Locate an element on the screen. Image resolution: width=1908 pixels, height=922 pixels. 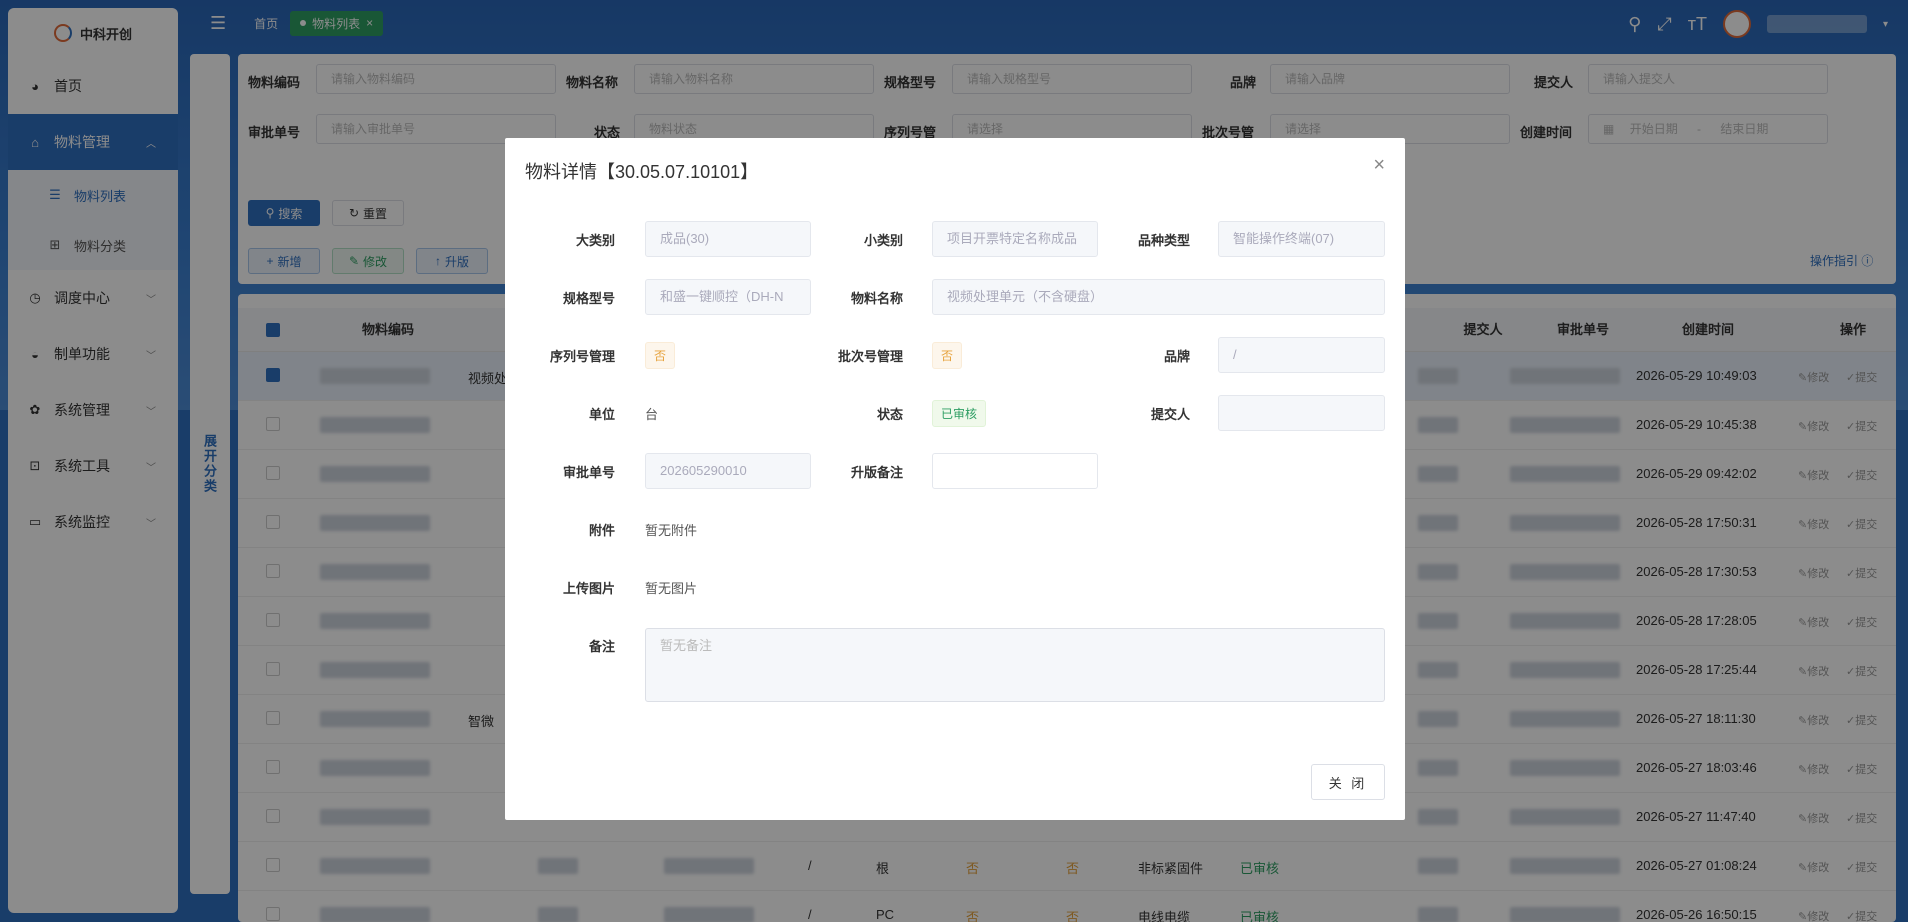
upload-image-value: 暂无图片 is located at coordinates (671, 588).